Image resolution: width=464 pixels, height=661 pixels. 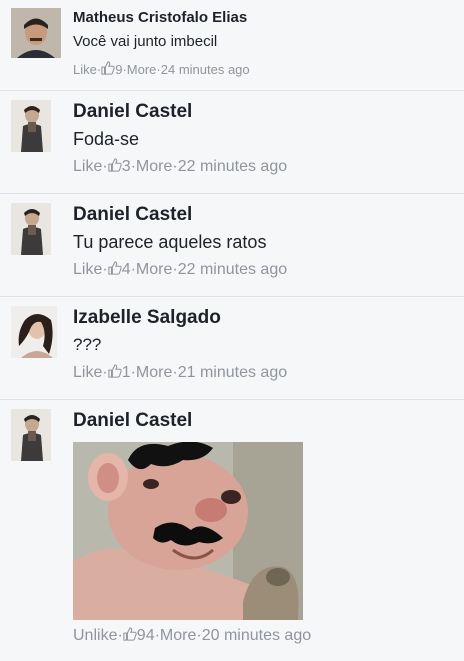 What do you see at coordinates (205, 69) in the screenshot?
I see `timestamp: 24 minutes ago` at bounding box center [205, 69].